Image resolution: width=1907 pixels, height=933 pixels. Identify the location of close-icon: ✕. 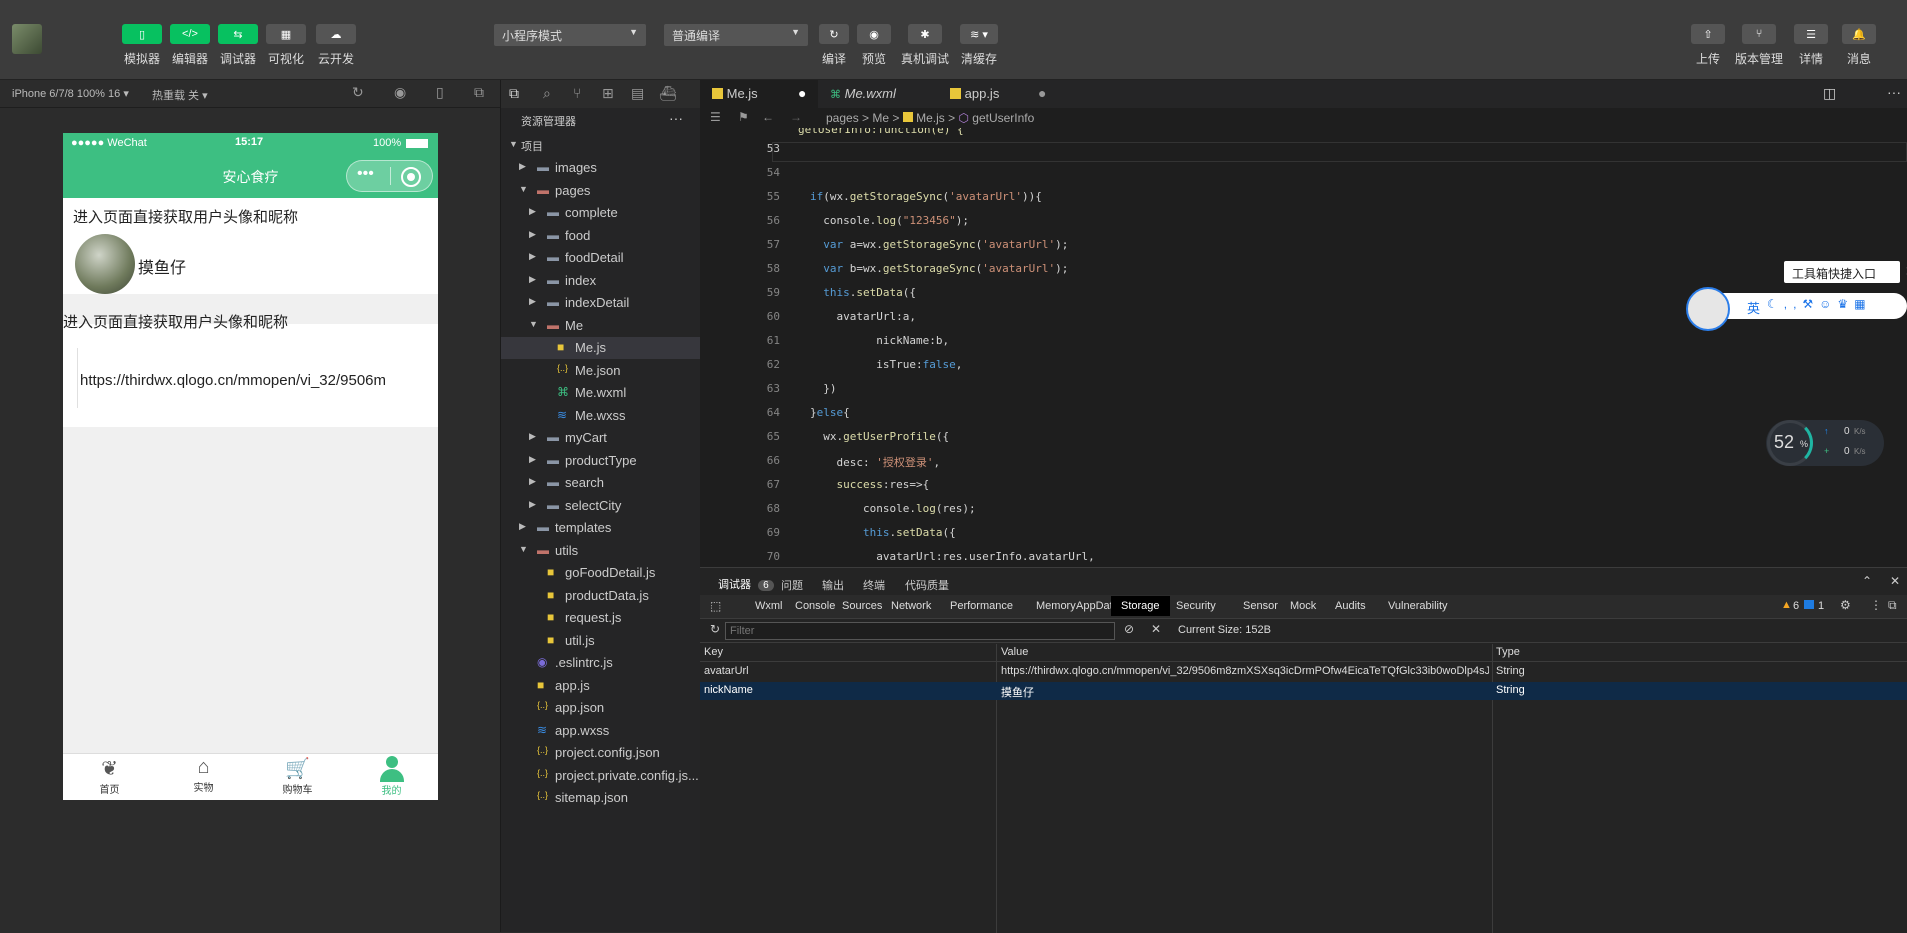
(1895, 581).